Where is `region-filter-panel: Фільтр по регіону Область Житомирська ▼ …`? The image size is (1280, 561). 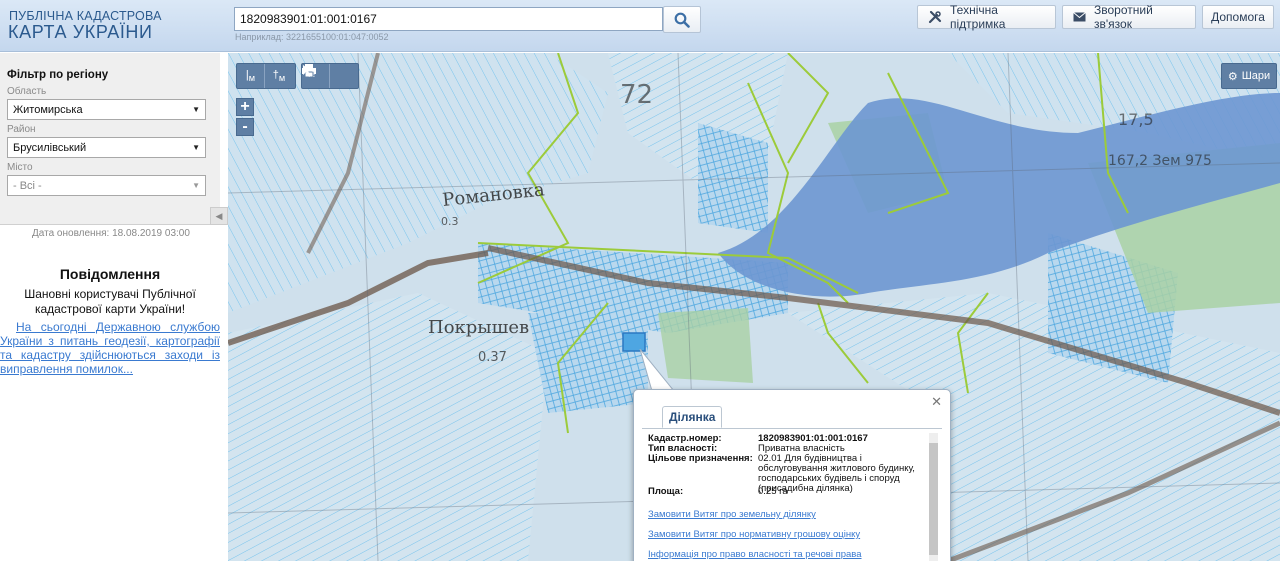
region-filter-panel: Фільтр по регіону Область Житомирська ▼ … is located at coordinates (110, 139).